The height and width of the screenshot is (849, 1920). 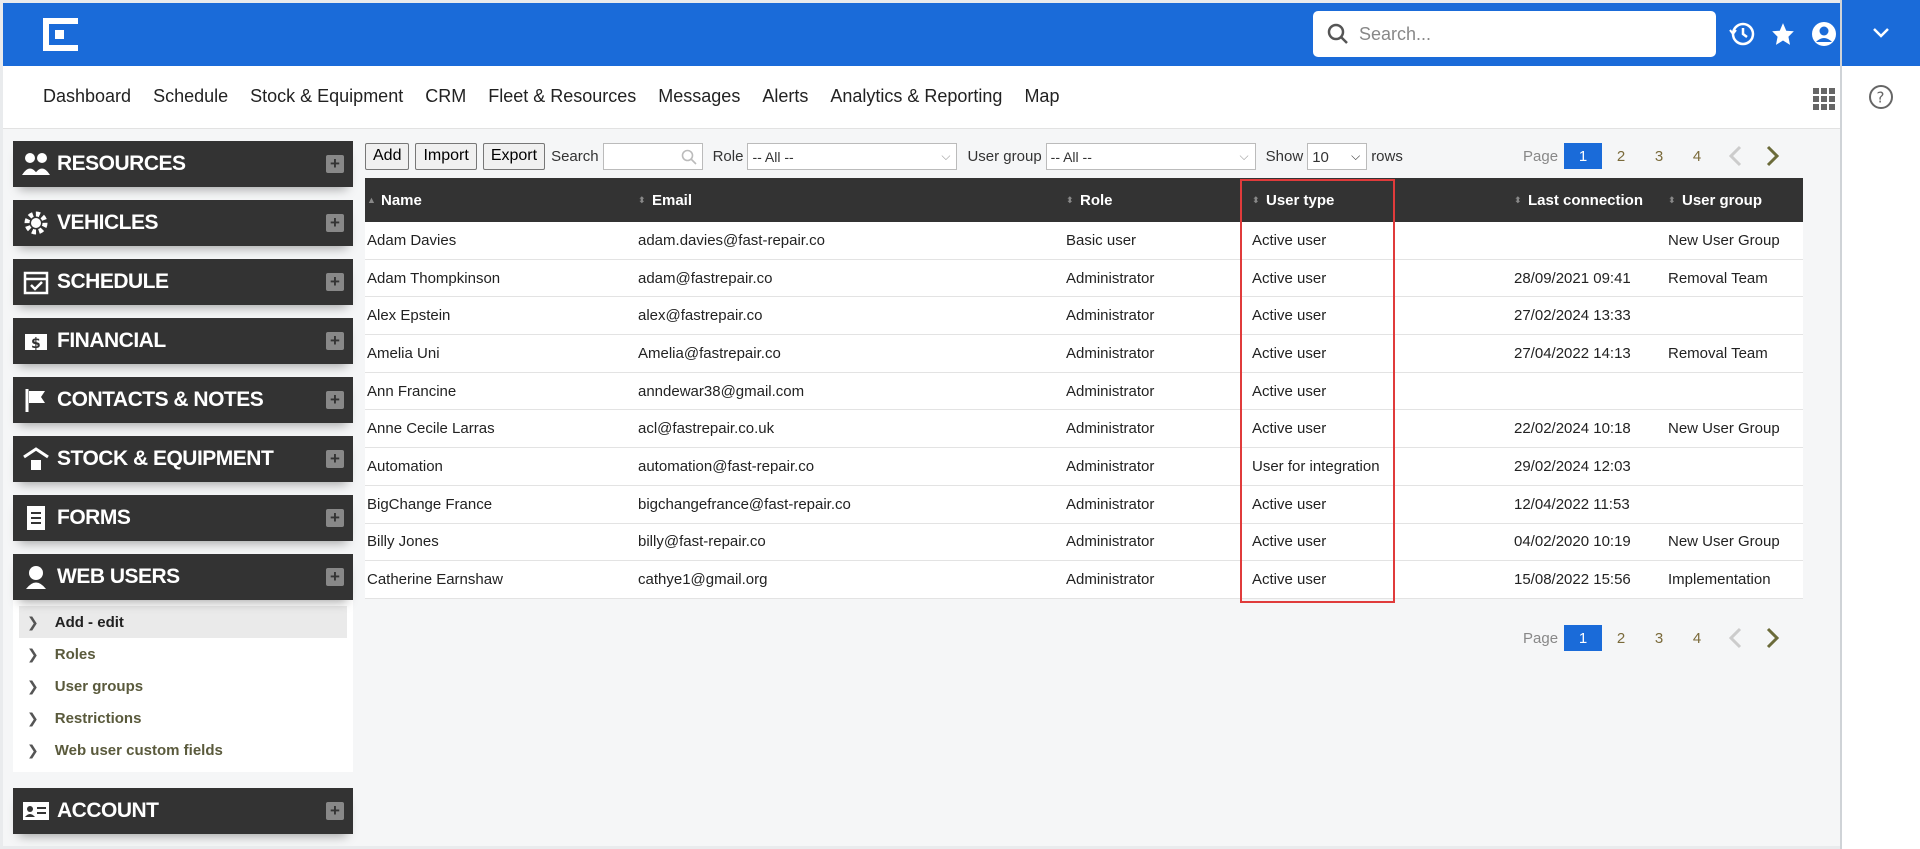 What do you see at coordinates (562, 96) in the screenshot?
I see `menu-fleet-resources: Fleet & Resources` at bounding box center [562, 96].